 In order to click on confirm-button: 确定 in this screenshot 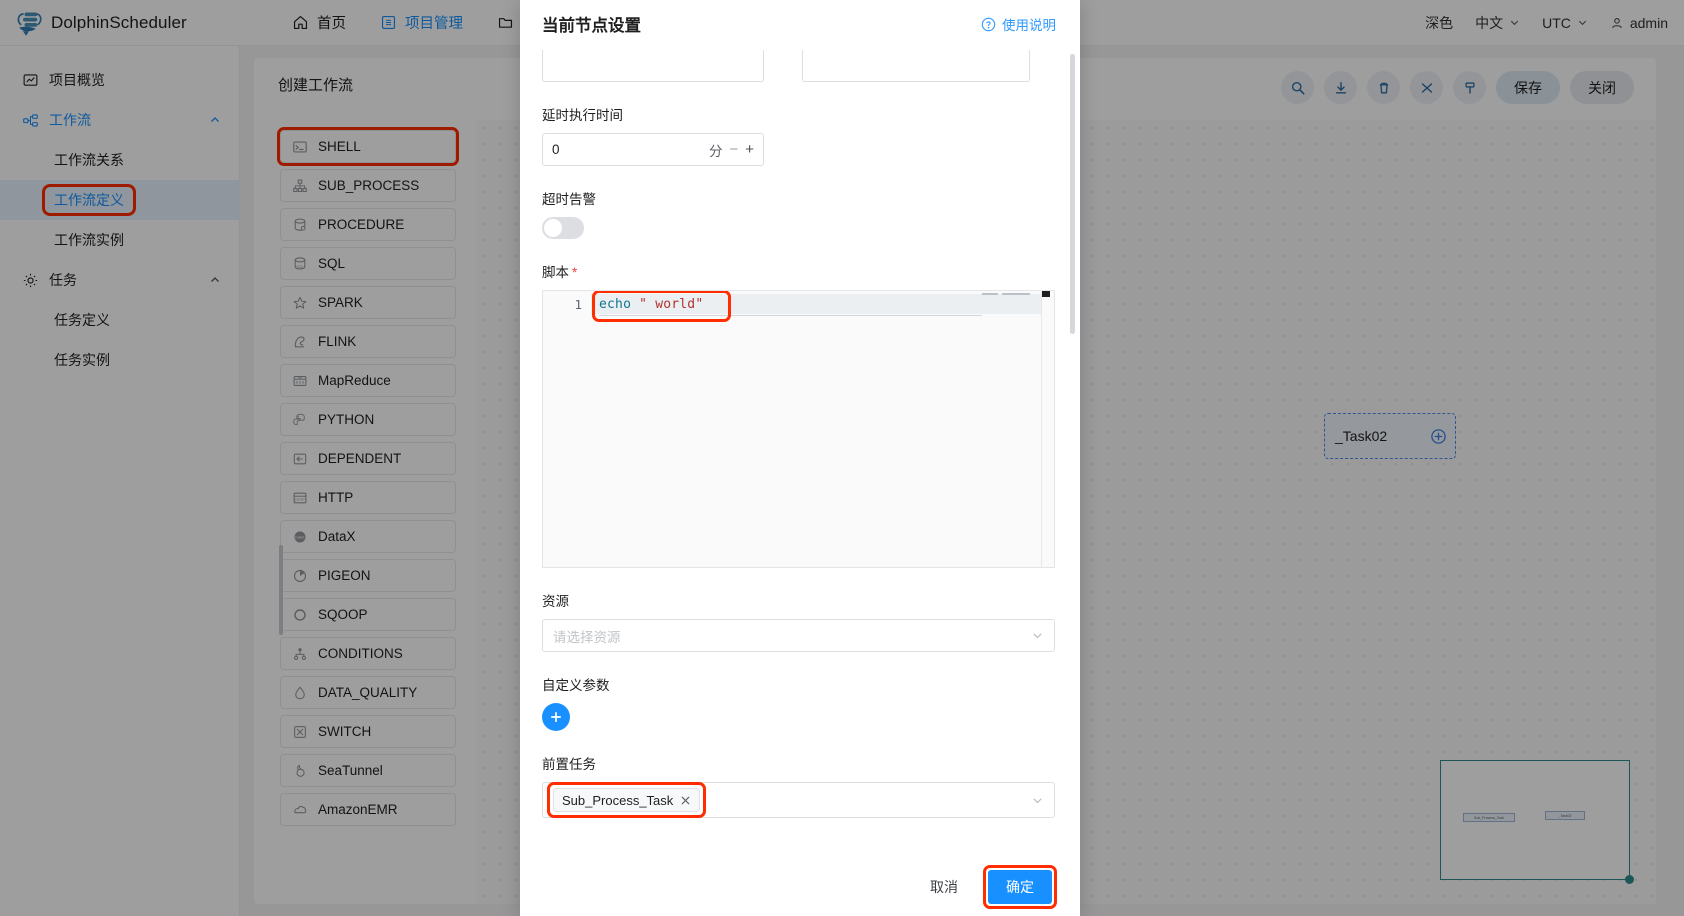, I will do `click(1020, 887)`.